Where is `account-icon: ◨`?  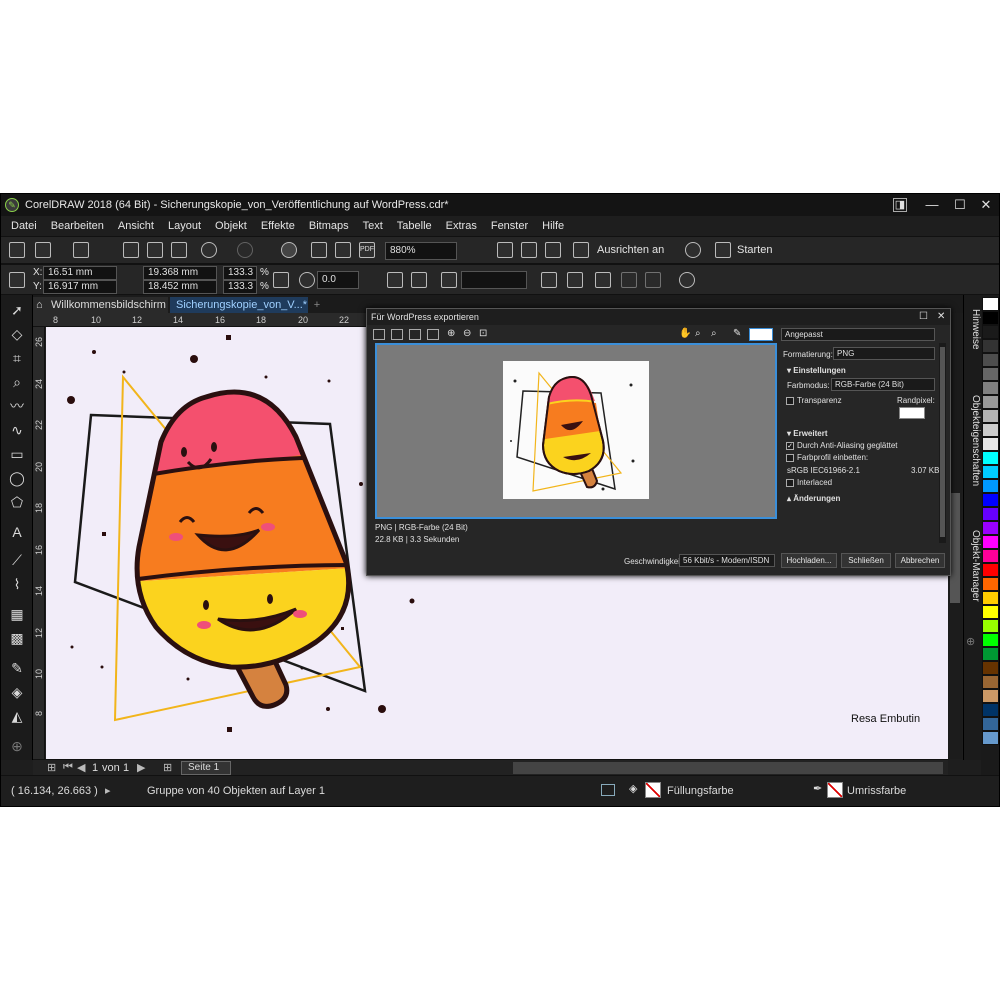 account-icon: ◨ is located at coordinates (900, 205).